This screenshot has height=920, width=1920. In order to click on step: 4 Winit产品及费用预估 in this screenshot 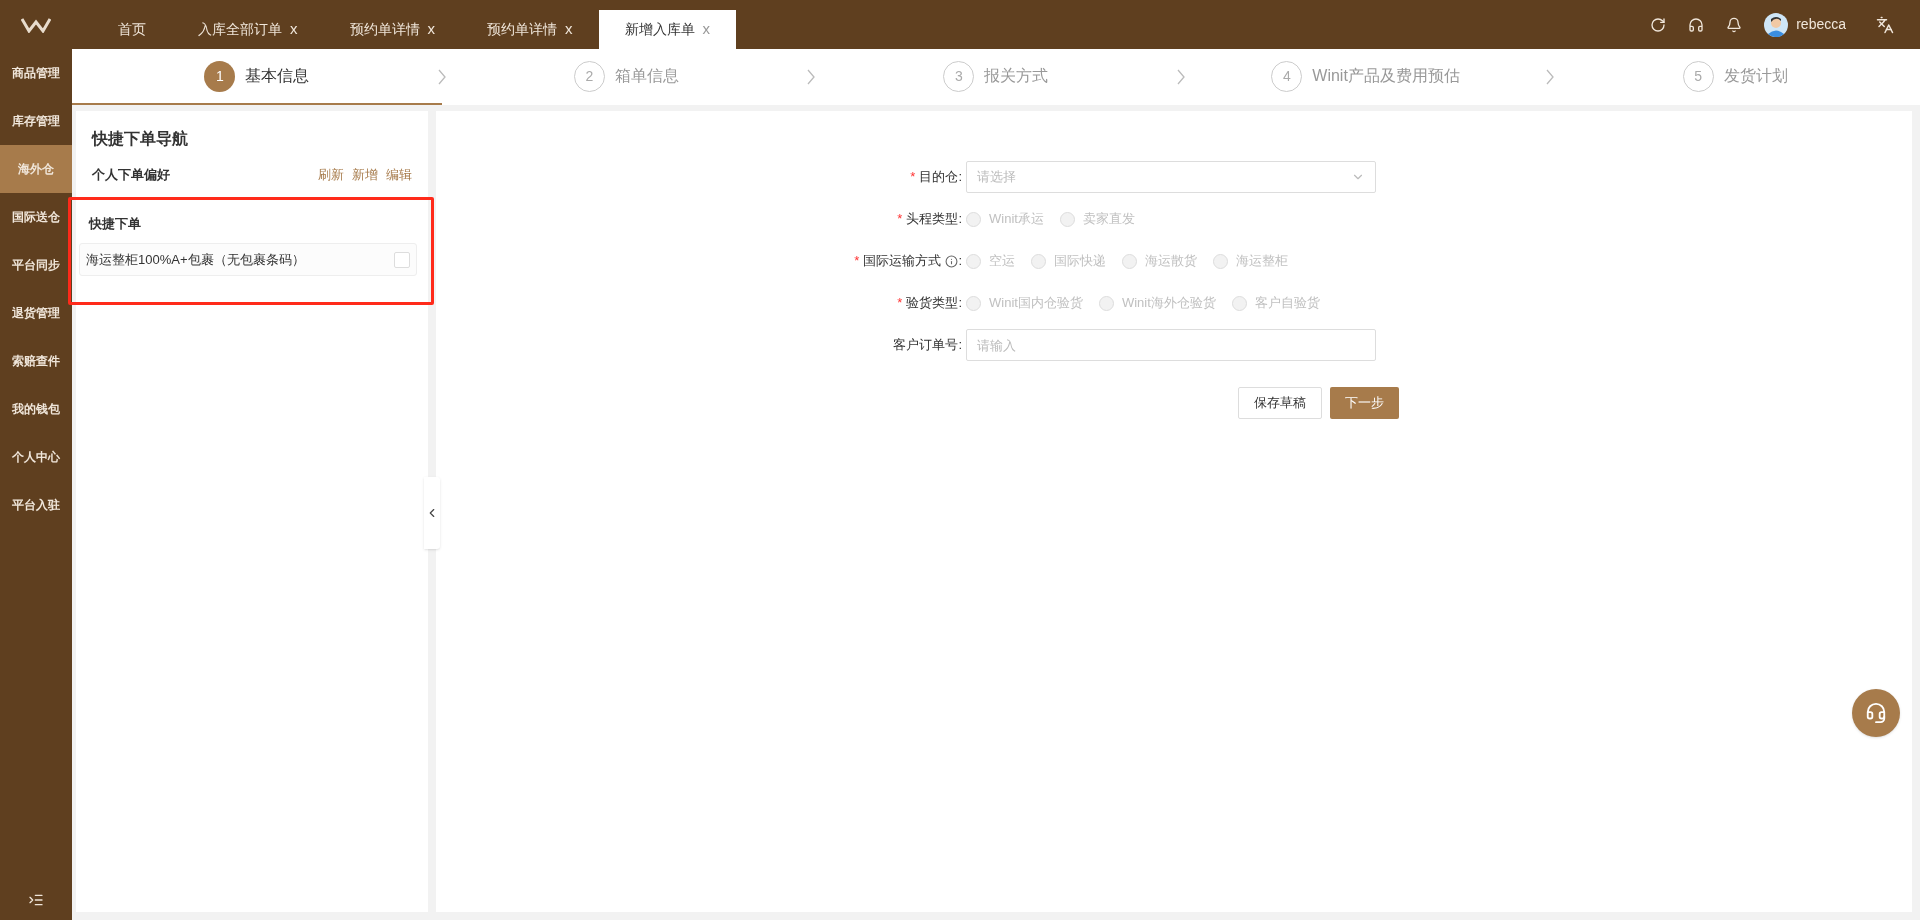, I will do `click(1365, 77)`.